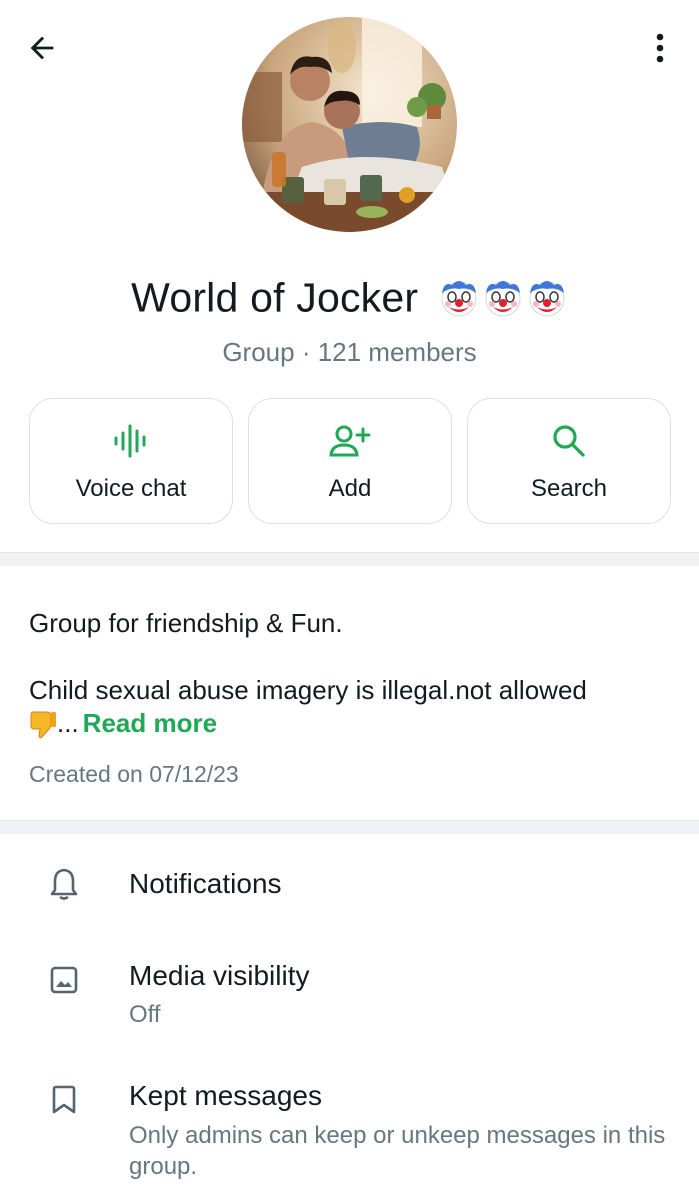  What do you see at coordinates (569, 441) in the screenshot?
I see `search-icon` at bounding box center [569, 441].